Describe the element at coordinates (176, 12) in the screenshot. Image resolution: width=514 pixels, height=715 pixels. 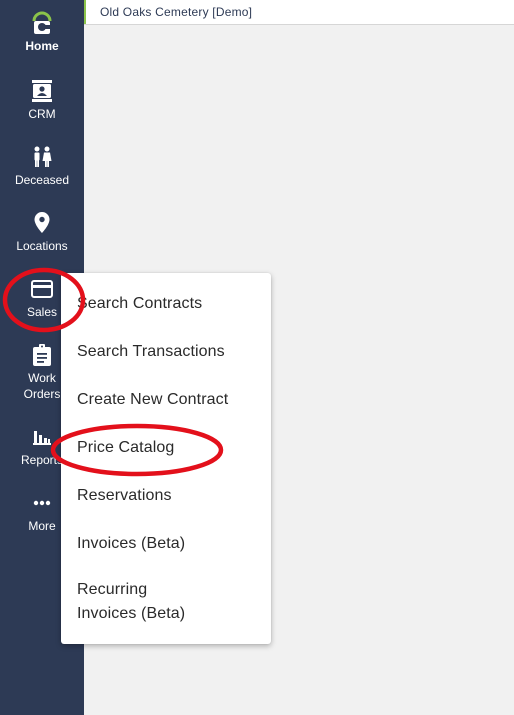
I see `page-title: Old Oaks Cemetery [Demo]` at that location.